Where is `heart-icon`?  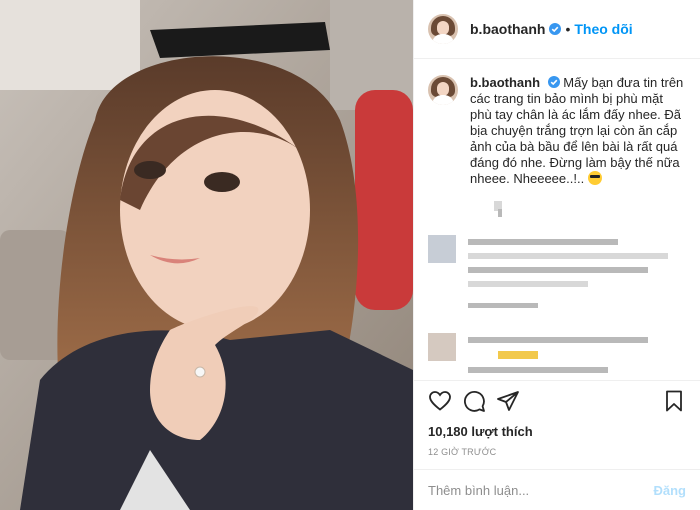 heart-icon is located at coordinates (440, 401).